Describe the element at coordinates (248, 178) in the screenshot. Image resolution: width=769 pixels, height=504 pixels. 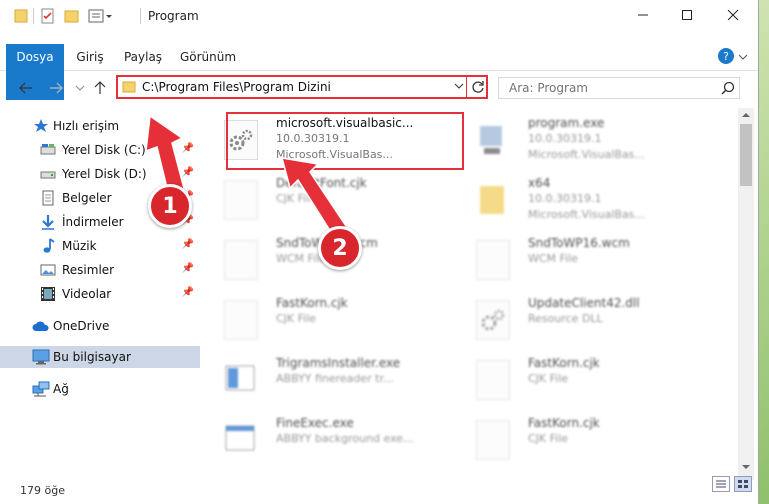
I see `annotation-arrows` at that location.